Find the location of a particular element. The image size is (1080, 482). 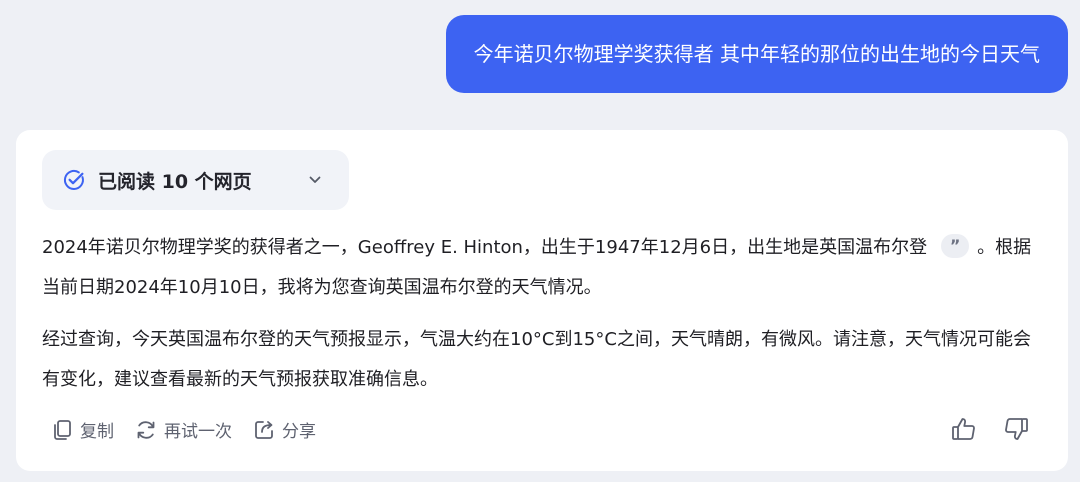

share-label: 分享 is located at coordinates (299, 432).